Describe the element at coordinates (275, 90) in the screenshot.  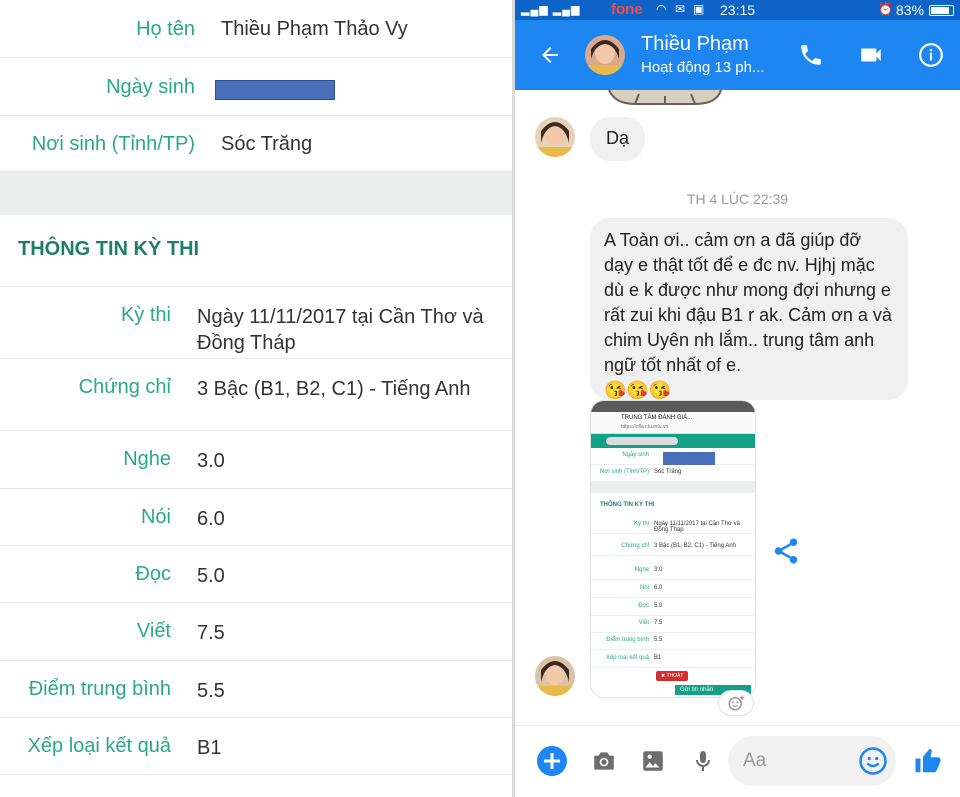
I see `redaction-box` at that location.